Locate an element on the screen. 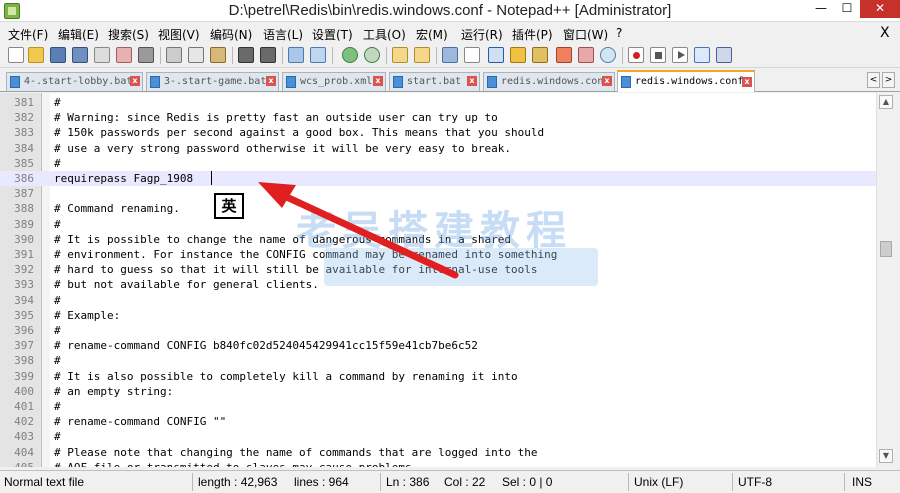 The height and width of the screenshot is (493, 900). save-macro-icon is located at coordinates (724, 55).